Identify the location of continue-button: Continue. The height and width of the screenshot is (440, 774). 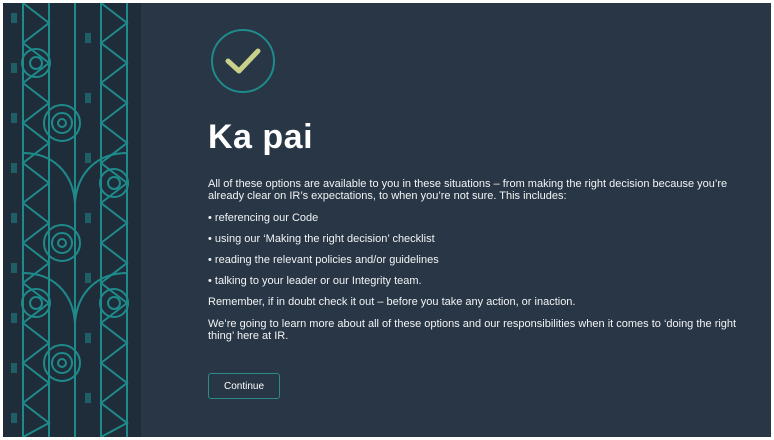
(244, 386).